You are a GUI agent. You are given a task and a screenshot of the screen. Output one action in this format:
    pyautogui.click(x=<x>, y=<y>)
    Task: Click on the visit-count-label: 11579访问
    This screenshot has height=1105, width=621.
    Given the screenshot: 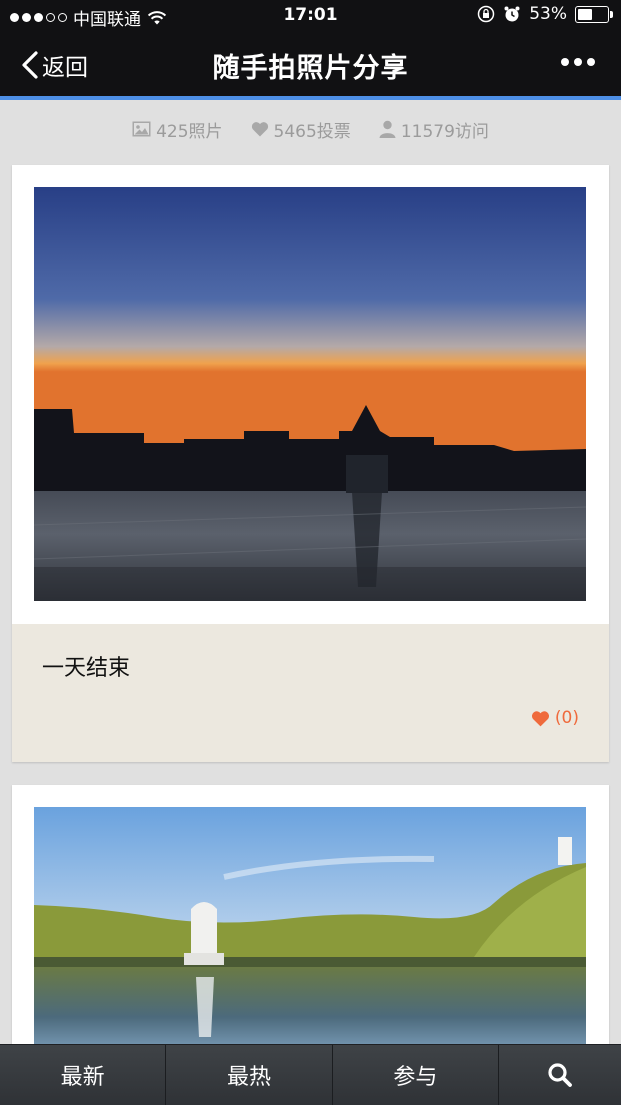 What is the action you would take?
    pyautogui.click(x=444, y=131)
    